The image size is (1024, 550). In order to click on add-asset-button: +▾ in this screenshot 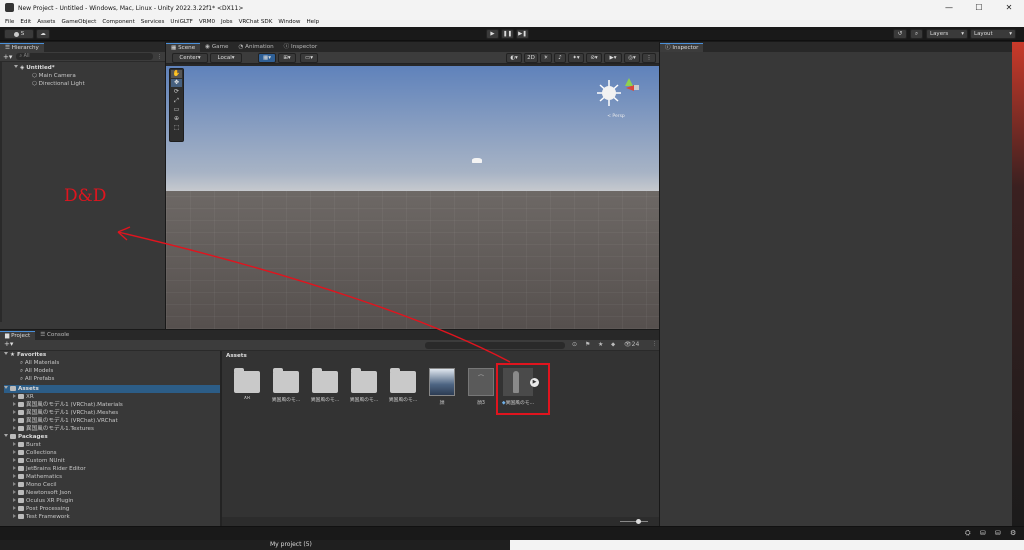, I will do `click(8, 344)`.